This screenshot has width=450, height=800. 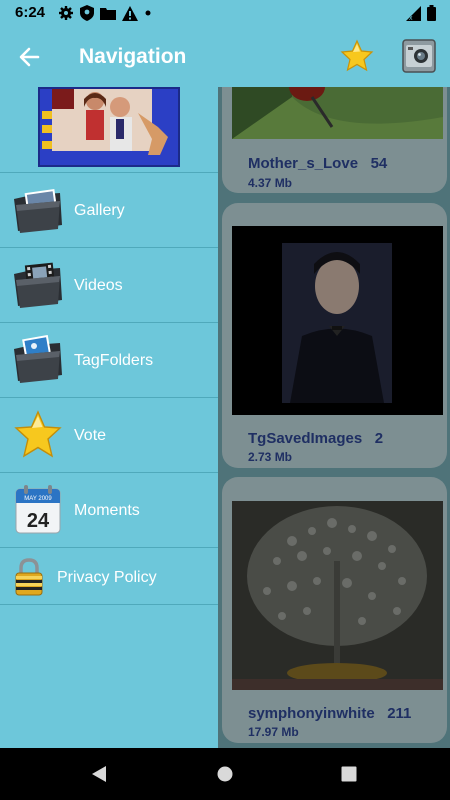 I want to click on drawer-item-label: Gallery, so click(x=99, y=210).